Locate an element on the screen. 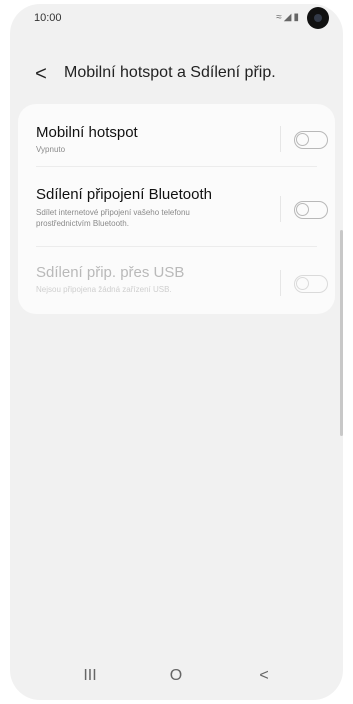 This screenshot has width=353, height=704. bluetooth-tethering-toggle is located at coordinates (311, 210).